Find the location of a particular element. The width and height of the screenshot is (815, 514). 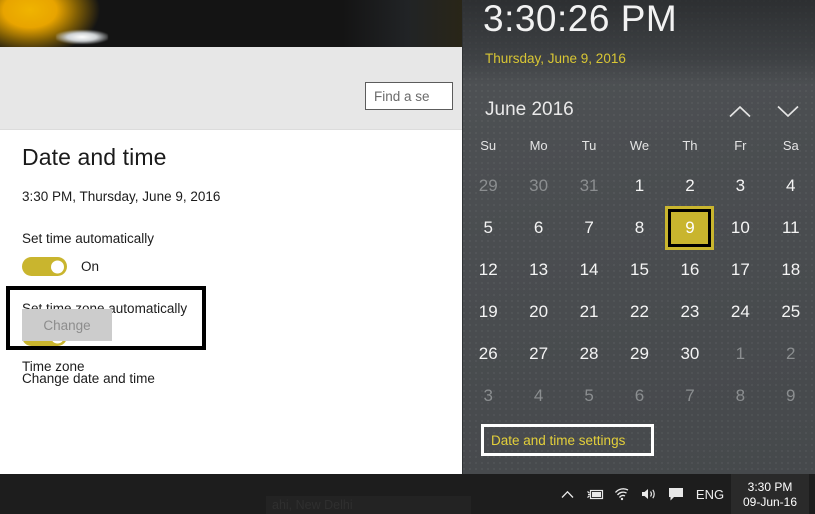

calendar-day: 14 is located at coordinates (589, 270).